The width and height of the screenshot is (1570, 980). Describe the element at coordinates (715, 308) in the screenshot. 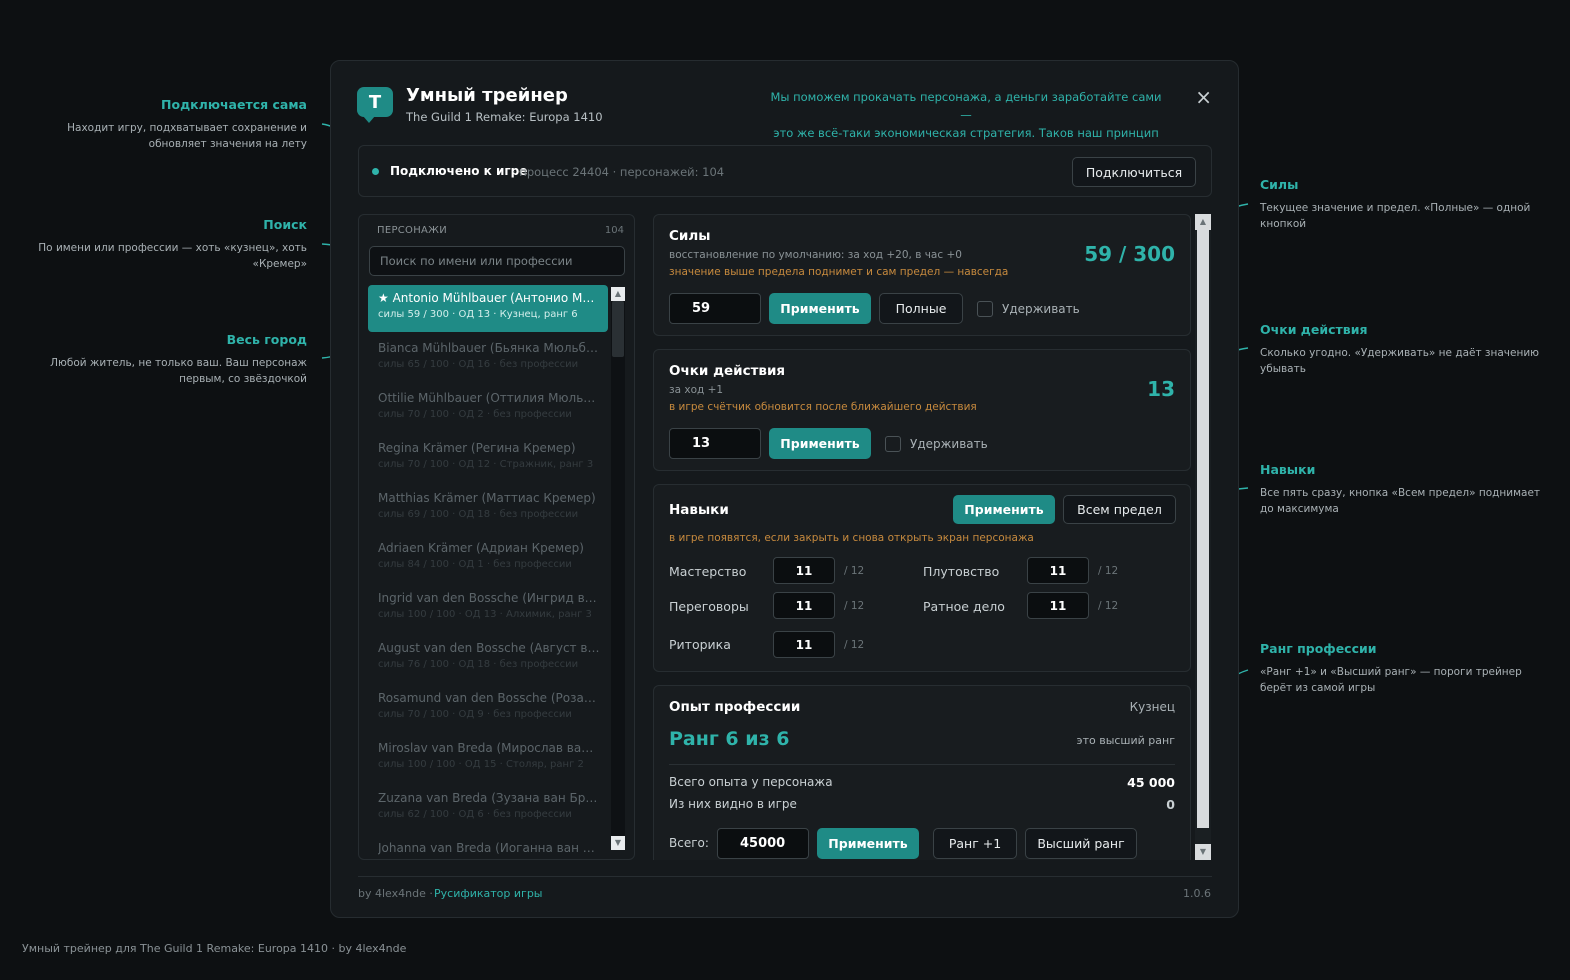

I see `strength-input` at that location.